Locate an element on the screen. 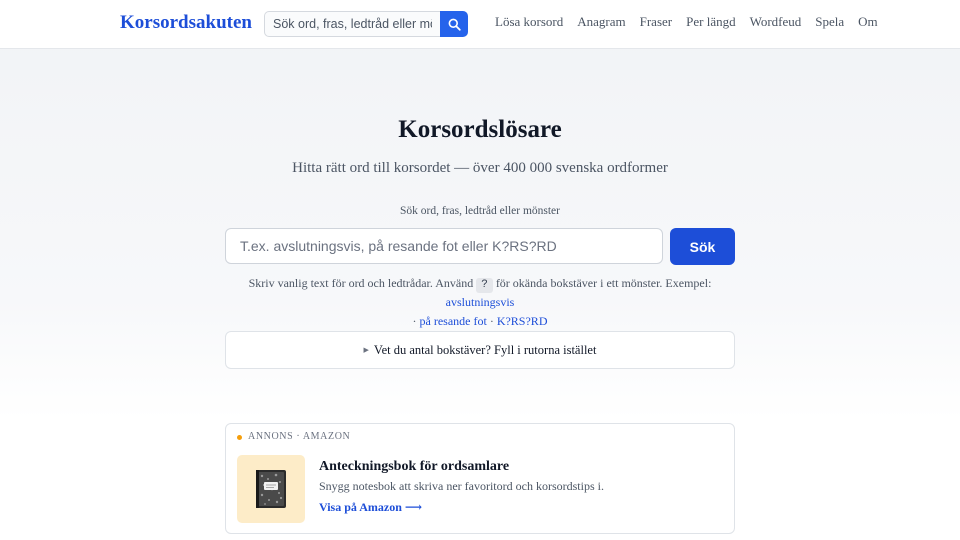 The width and height of the screenshot is (960, 540). notebook-icon is located at coordinates (271, 489).